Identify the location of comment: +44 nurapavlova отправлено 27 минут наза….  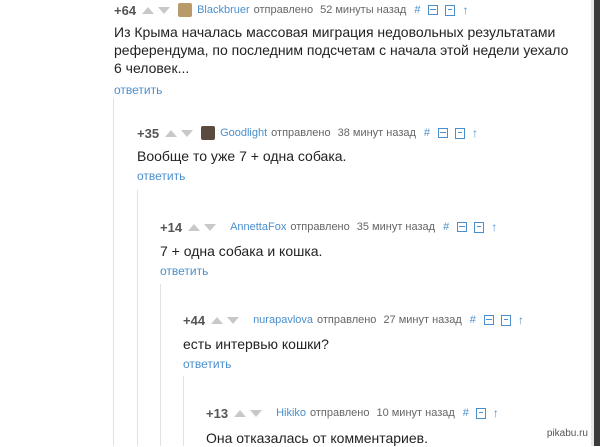
(383, 342).